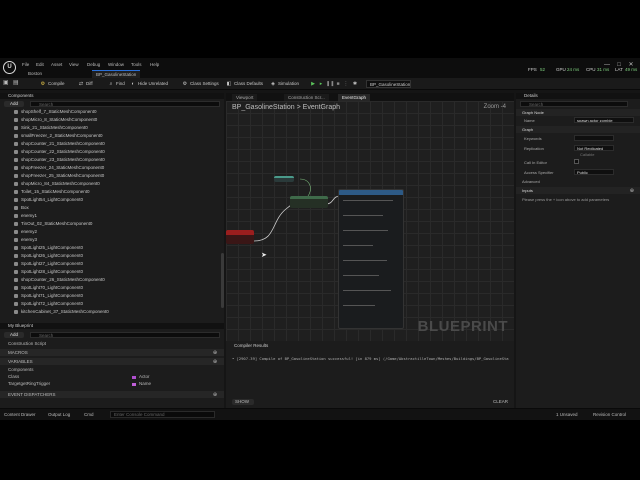 Image resolution: width=640 pixels, height=480 pixels. What do you see at coordinates (136, 64) in the screenshot?
I see `menu-tools: Tools` at bounding box center [136, 64].